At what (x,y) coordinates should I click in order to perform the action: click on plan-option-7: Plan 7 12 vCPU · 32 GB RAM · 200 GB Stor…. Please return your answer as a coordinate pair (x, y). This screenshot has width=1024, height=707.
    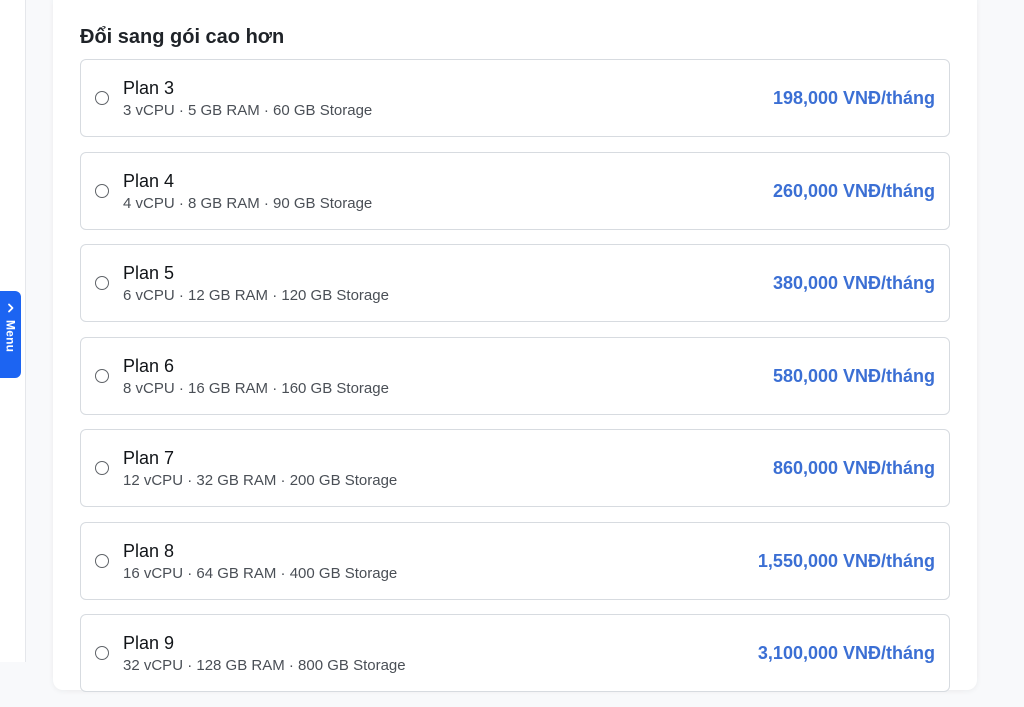
    Looking at the image, I should click on (515, 468).